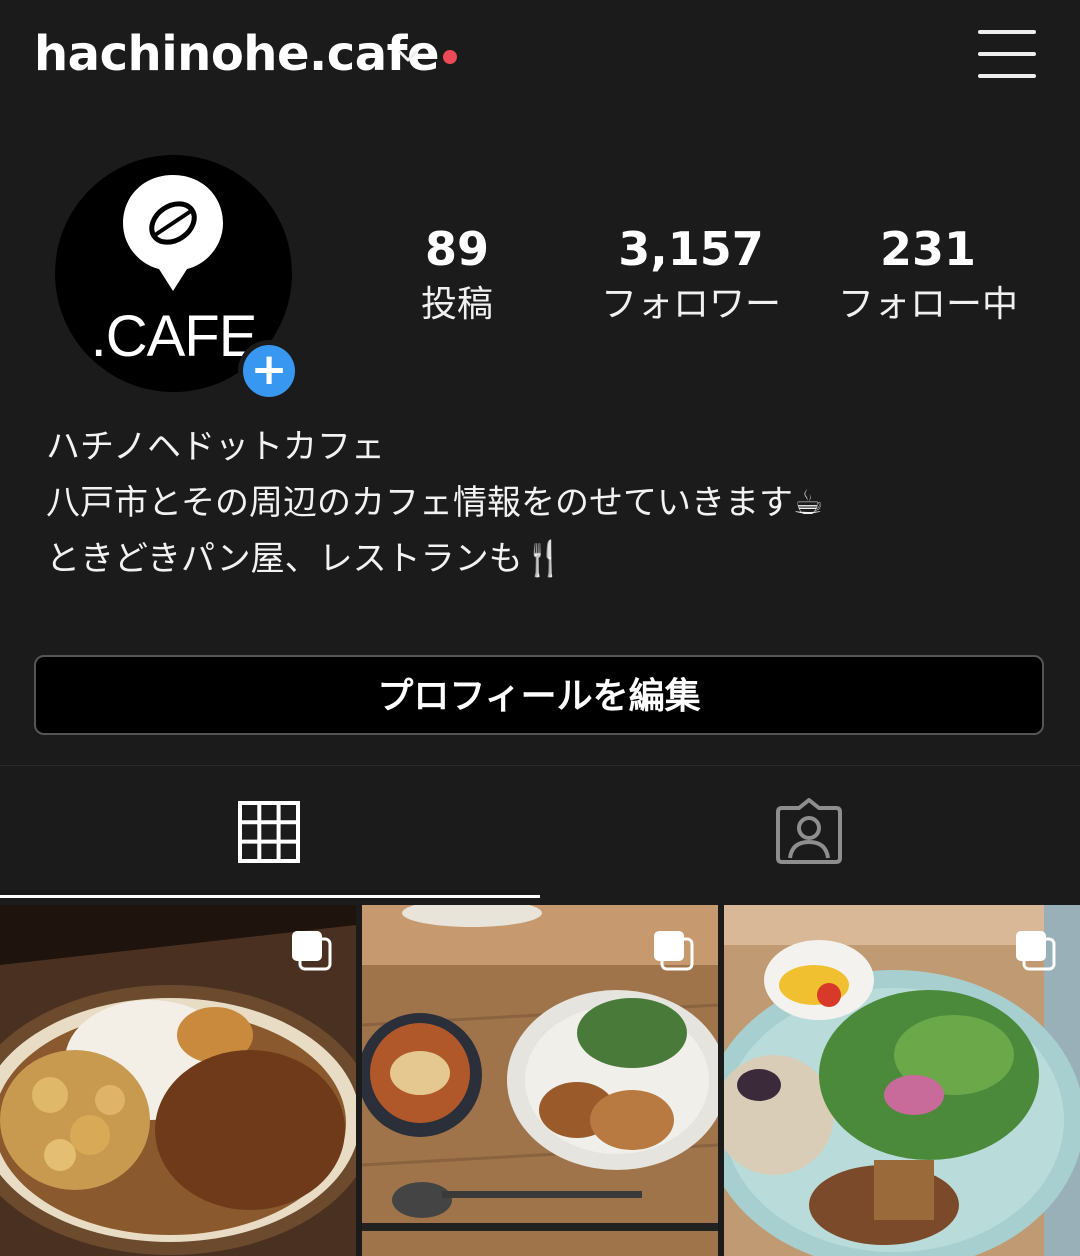  What do you see at coordinates (539, 695) in the screenshot?
I see `edit-profile-button: プロフィールを編集` at bounding box center [539, 695].